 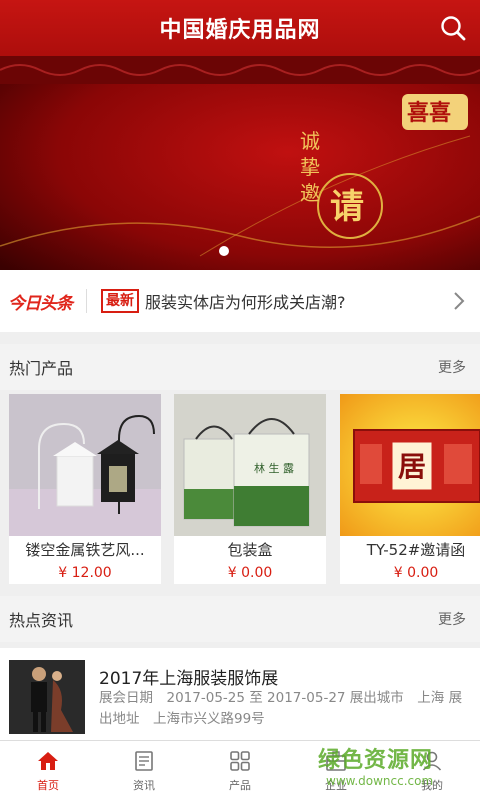 What do you see at coordinates (296, 301) in the screenshot?
I see `headline-text: 服装实体店为何形成关店潮?` at bounding box center [296, 301].